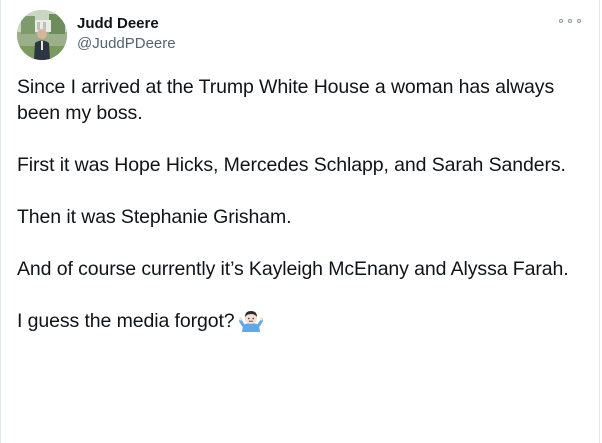  I want to click on tweet-last-paragraph: I guess the media forgot?, so click(297, 321).